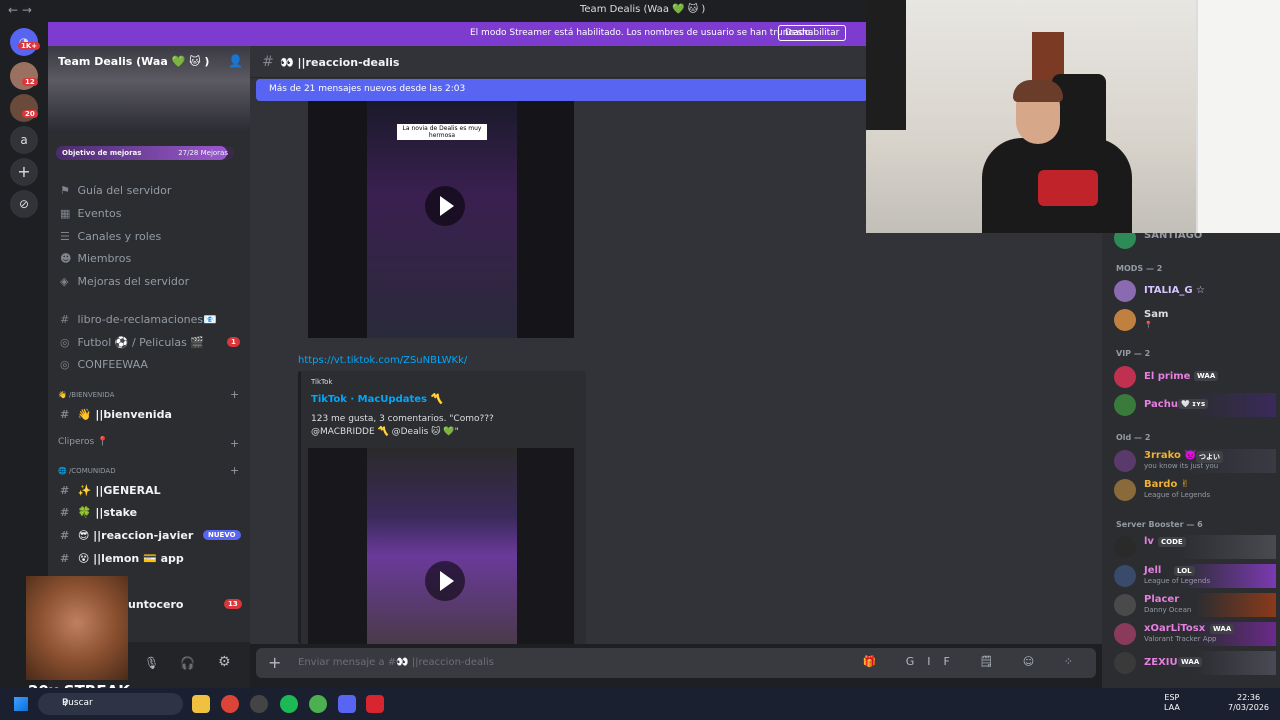 Image resolution: width=1280 pixels, height=720 pixels. I want to click on embed-provider: TikTok, so click(322, 382).